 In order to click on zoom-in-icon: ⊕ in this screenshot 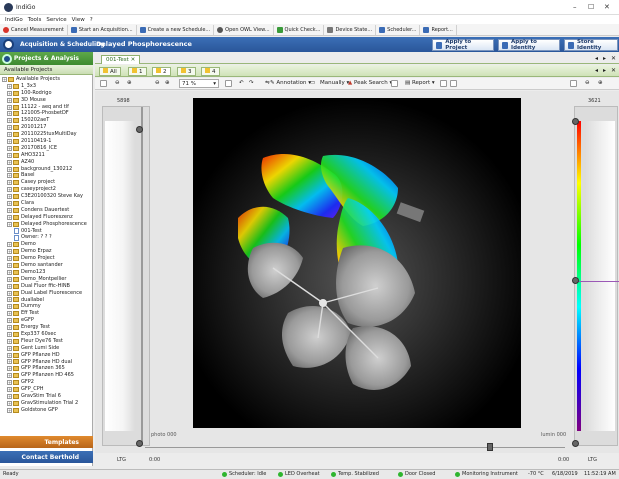, I will do `click(129, 83)`.